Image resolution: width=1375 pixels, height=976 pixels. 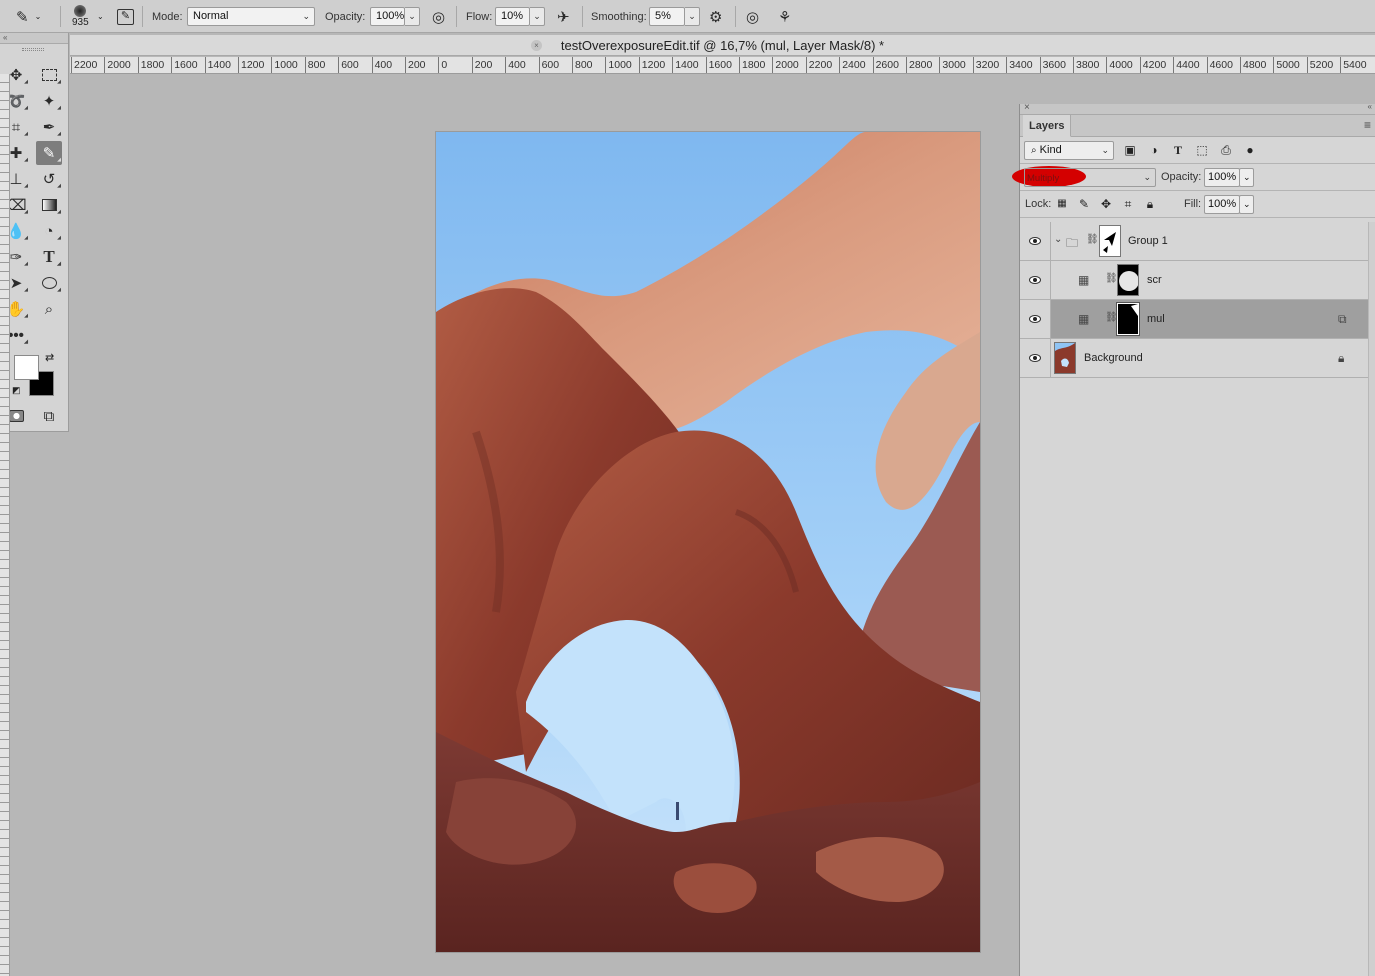 What do you see at coordinates (885, 65) in the screenshot?
I see `ruler-label: 2600` at bounding box center [885, 65].